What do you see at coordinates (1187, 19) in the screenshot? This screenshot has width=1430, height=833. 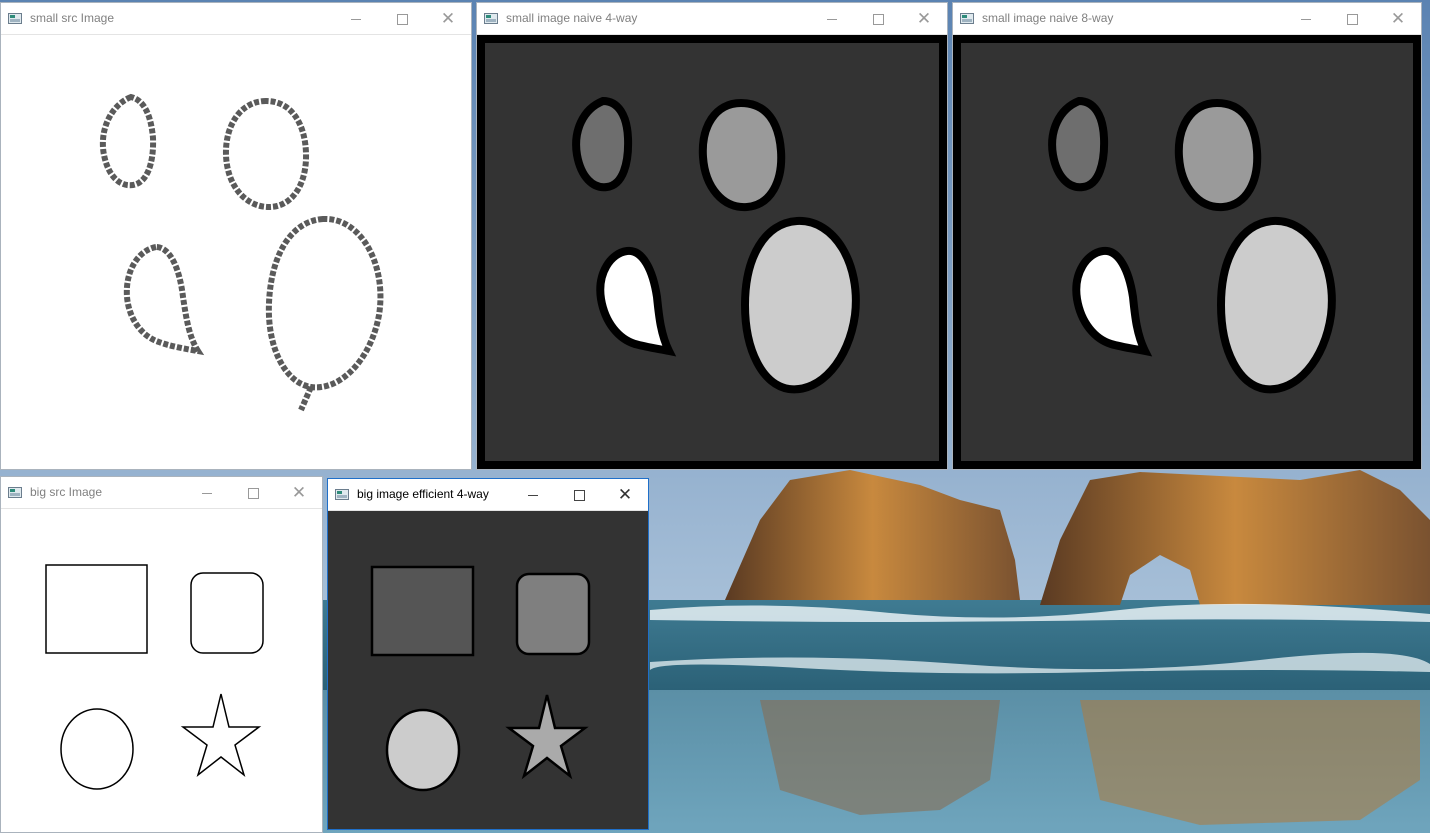 I see `window-titlebar: small image naive 8-way ✕` at bounding box center [1187, 19].